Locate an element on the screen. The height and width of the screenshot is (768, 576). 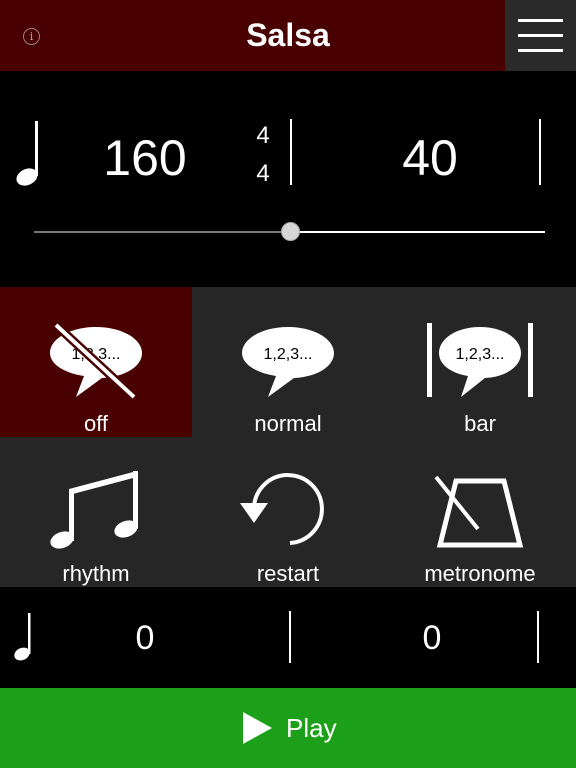
play-button: Play is located at coordinates (288, 728).